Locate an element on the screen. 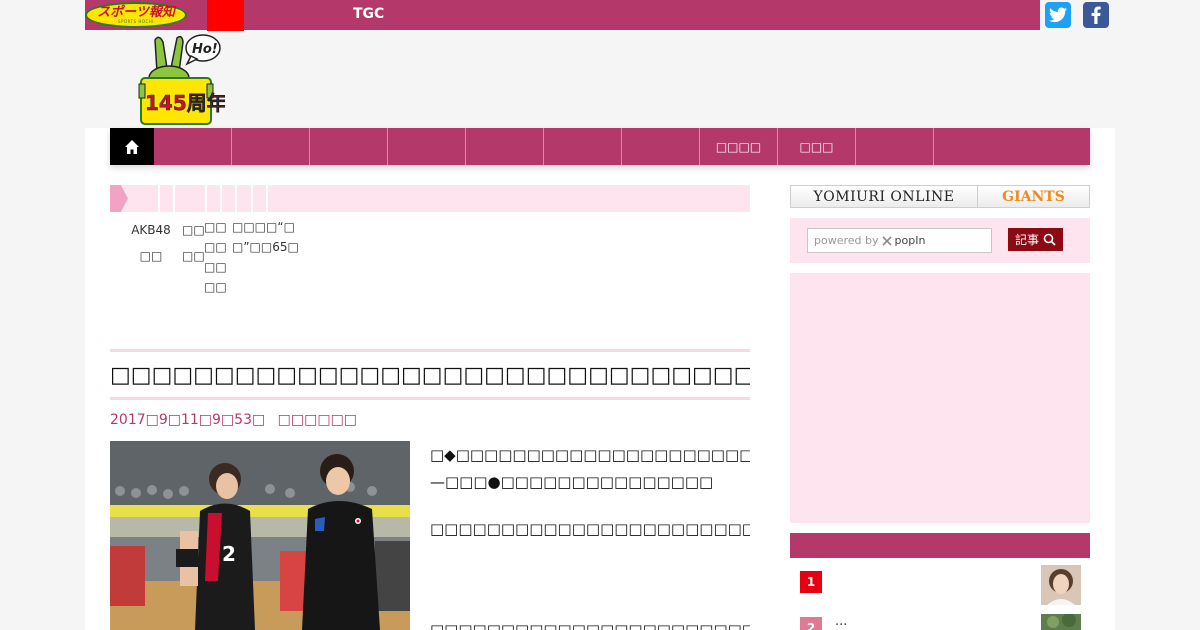  ad-slot is located at coordinates (940, 398).